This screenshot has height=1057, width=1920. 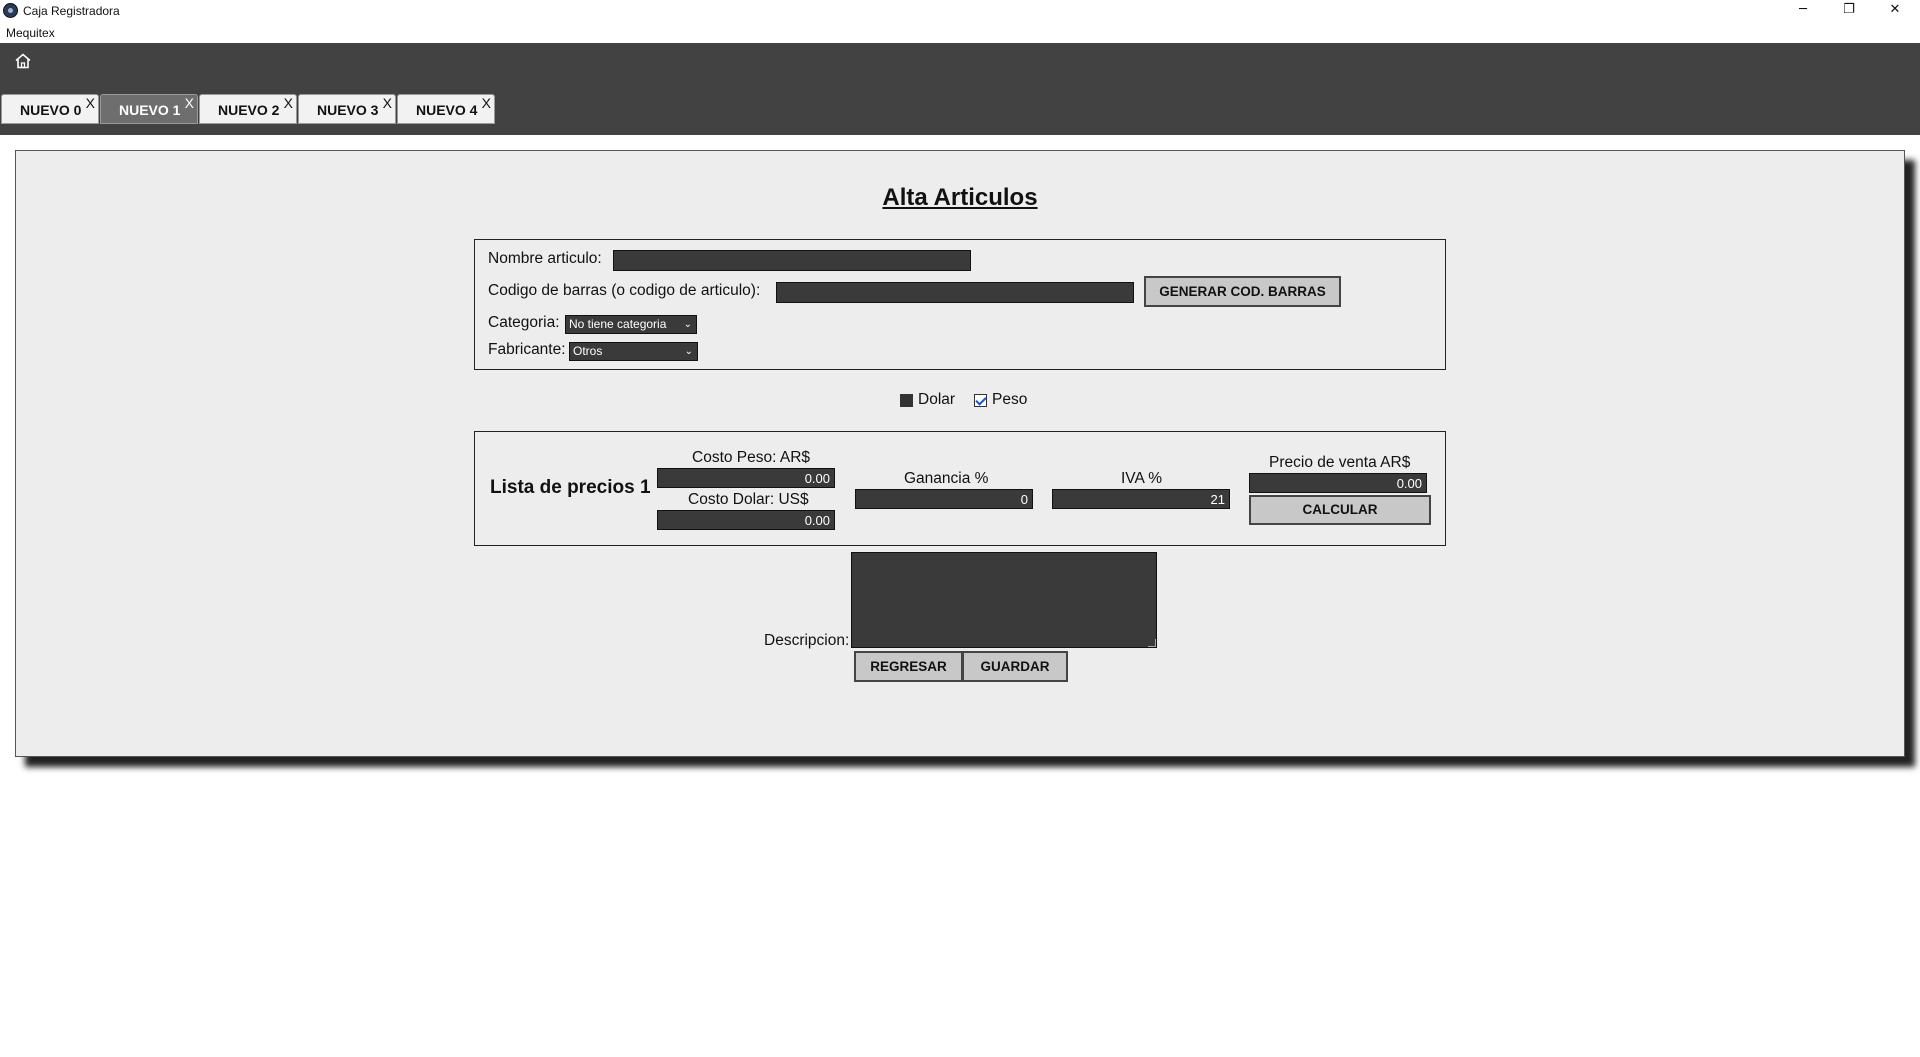 I want to click on descripcion-textarea, so click(x=1004, y=600).